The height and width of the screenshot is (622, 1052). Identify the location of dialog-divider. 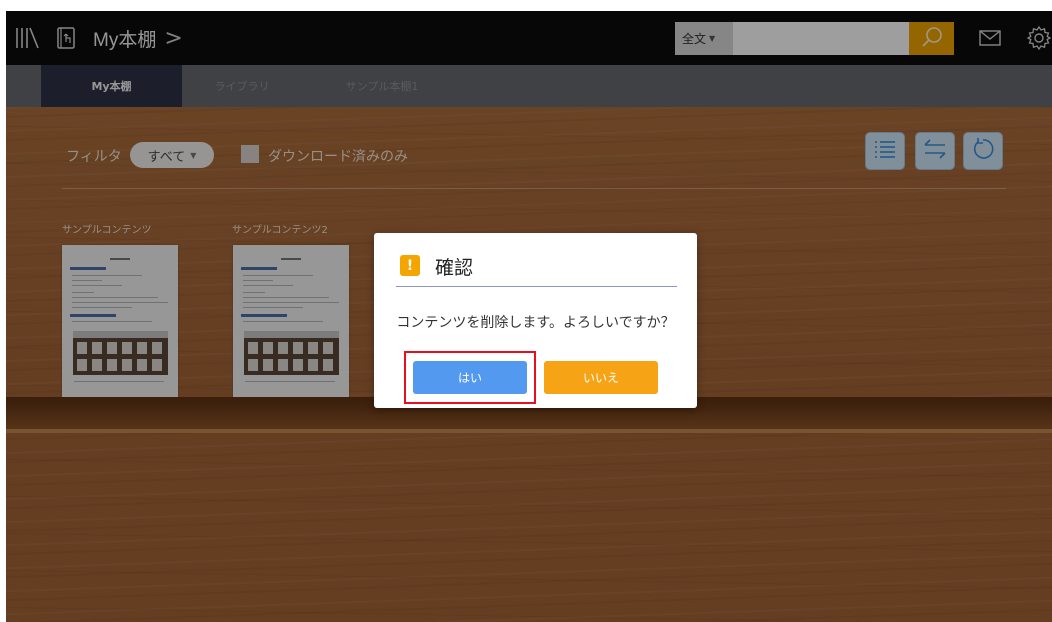
(536, 286).